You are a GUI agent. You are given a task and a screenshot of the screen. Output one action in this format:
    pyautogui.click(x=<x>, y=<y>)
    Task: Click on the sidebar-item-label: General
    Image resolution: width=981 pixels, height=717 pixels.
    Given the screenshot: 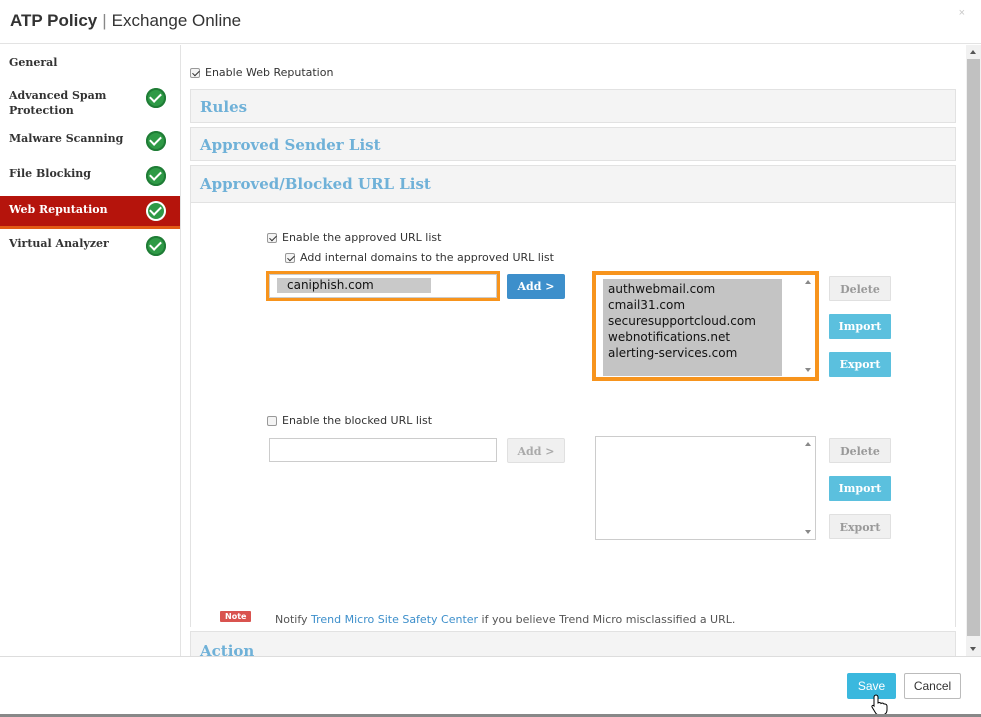 What is the action you would take?
    pyautogui.click(x=33, y=62)
    